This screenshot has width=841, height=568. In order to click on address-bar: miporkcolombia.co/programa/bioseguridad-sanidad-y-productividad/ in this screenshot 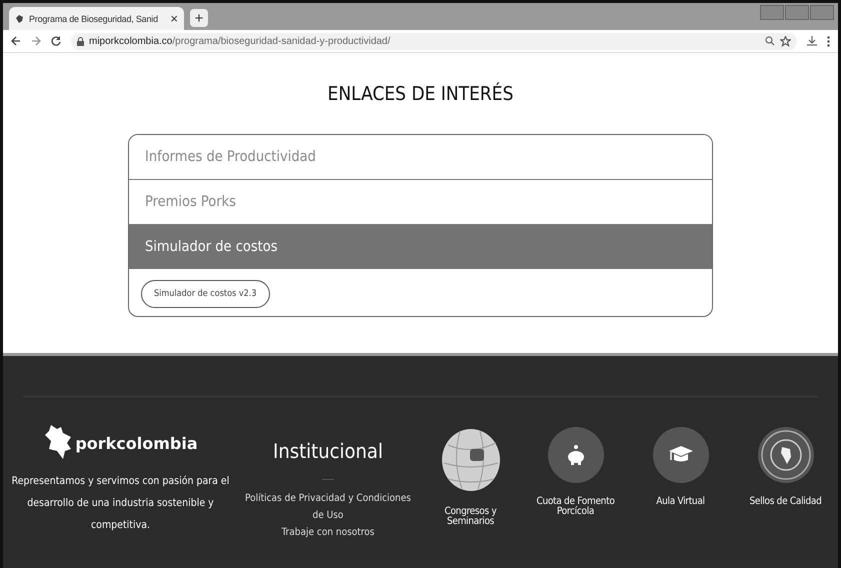, I will do `click(434, 41)`.